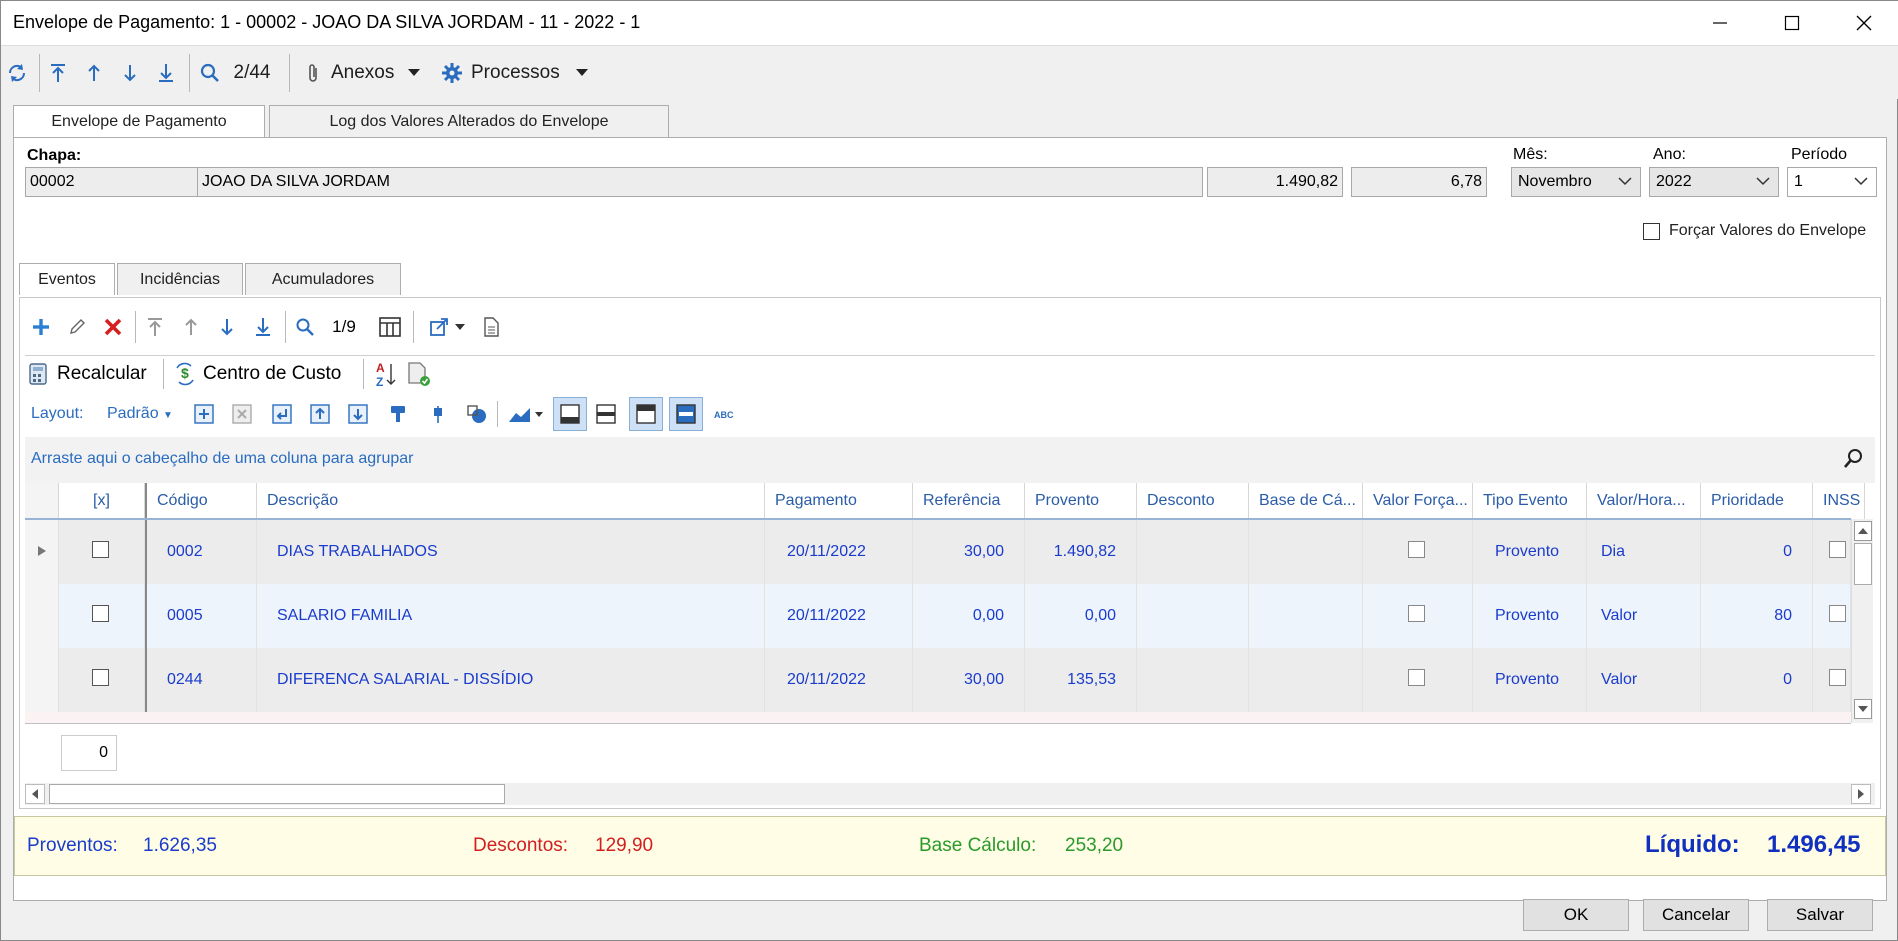 This screenshot has width=1898, height=941. What do you see at coordinates (385, 374) in the screenshot?
I see `sort-az-button: AZ` at bounding box center [385, 374].